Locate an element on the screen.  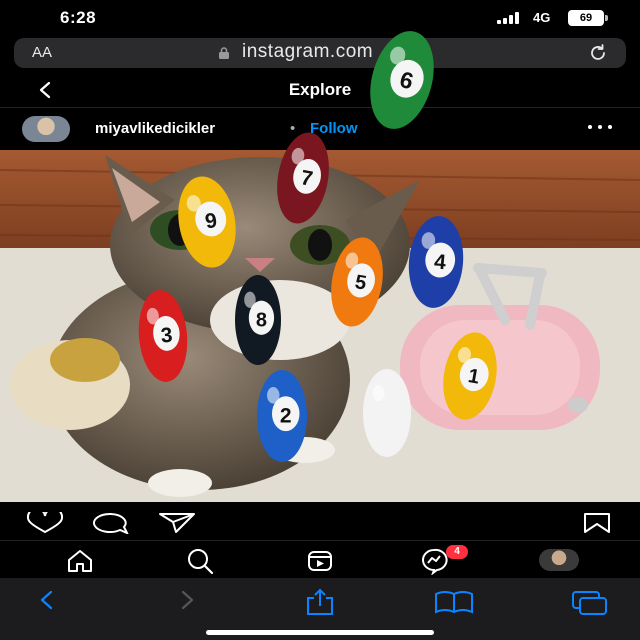
messenger-icon is located at coordinates (434, 561).